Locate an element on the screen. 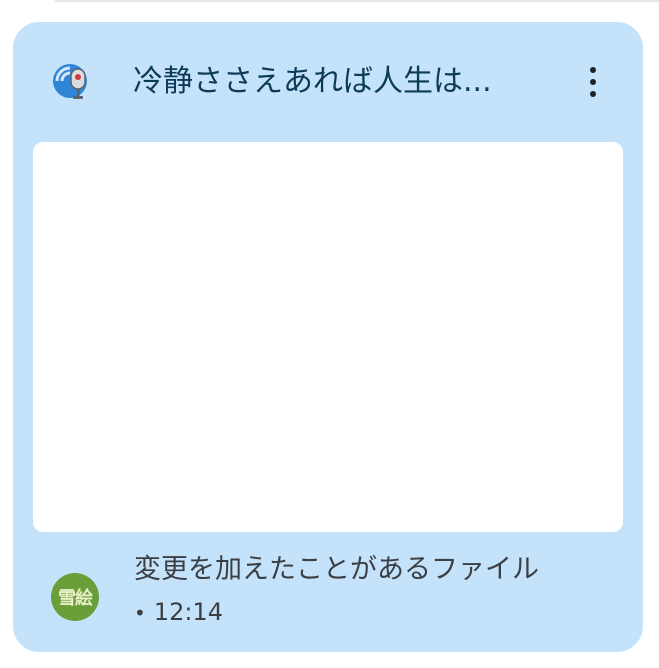  avatar: 雪絵 is located at coordinates (75, 597).